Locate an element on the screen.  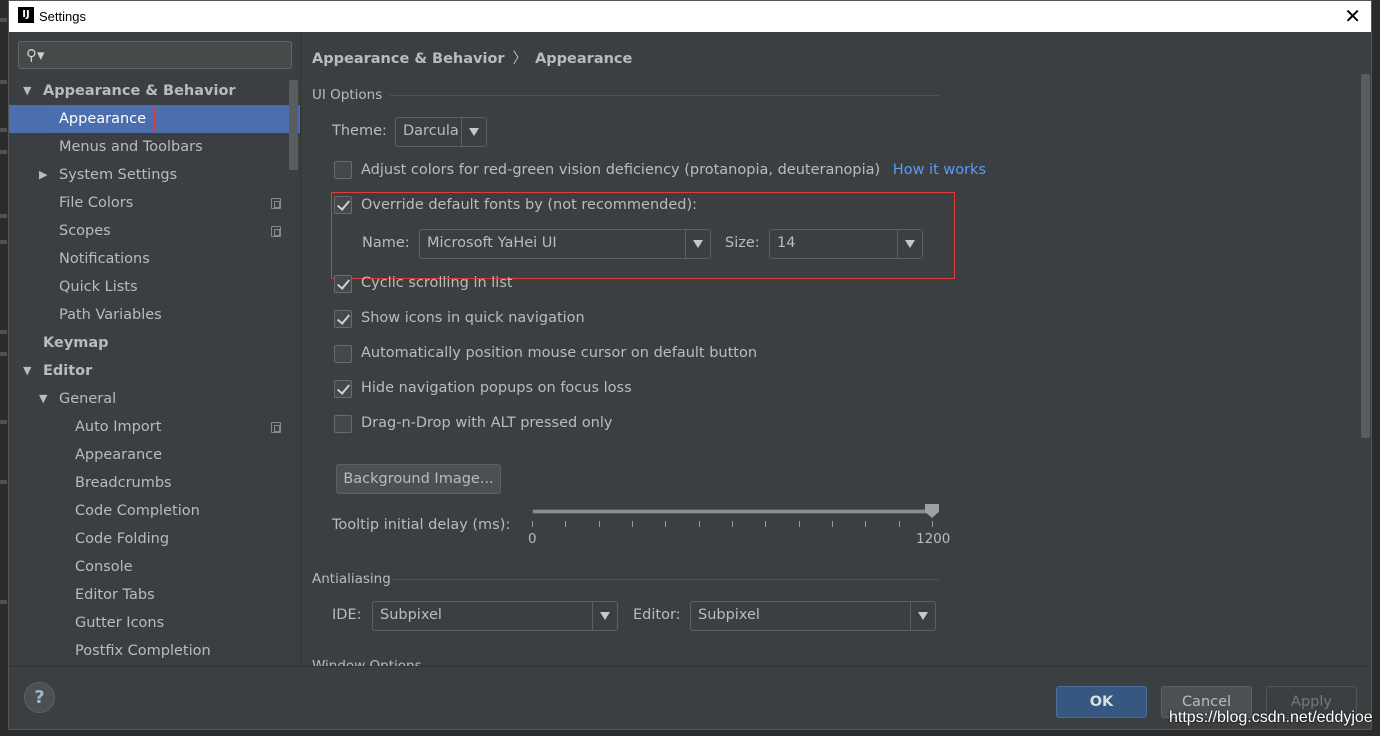
tree-item-postfix-completion: Postfix Completion is located at coordinates (154, 651).